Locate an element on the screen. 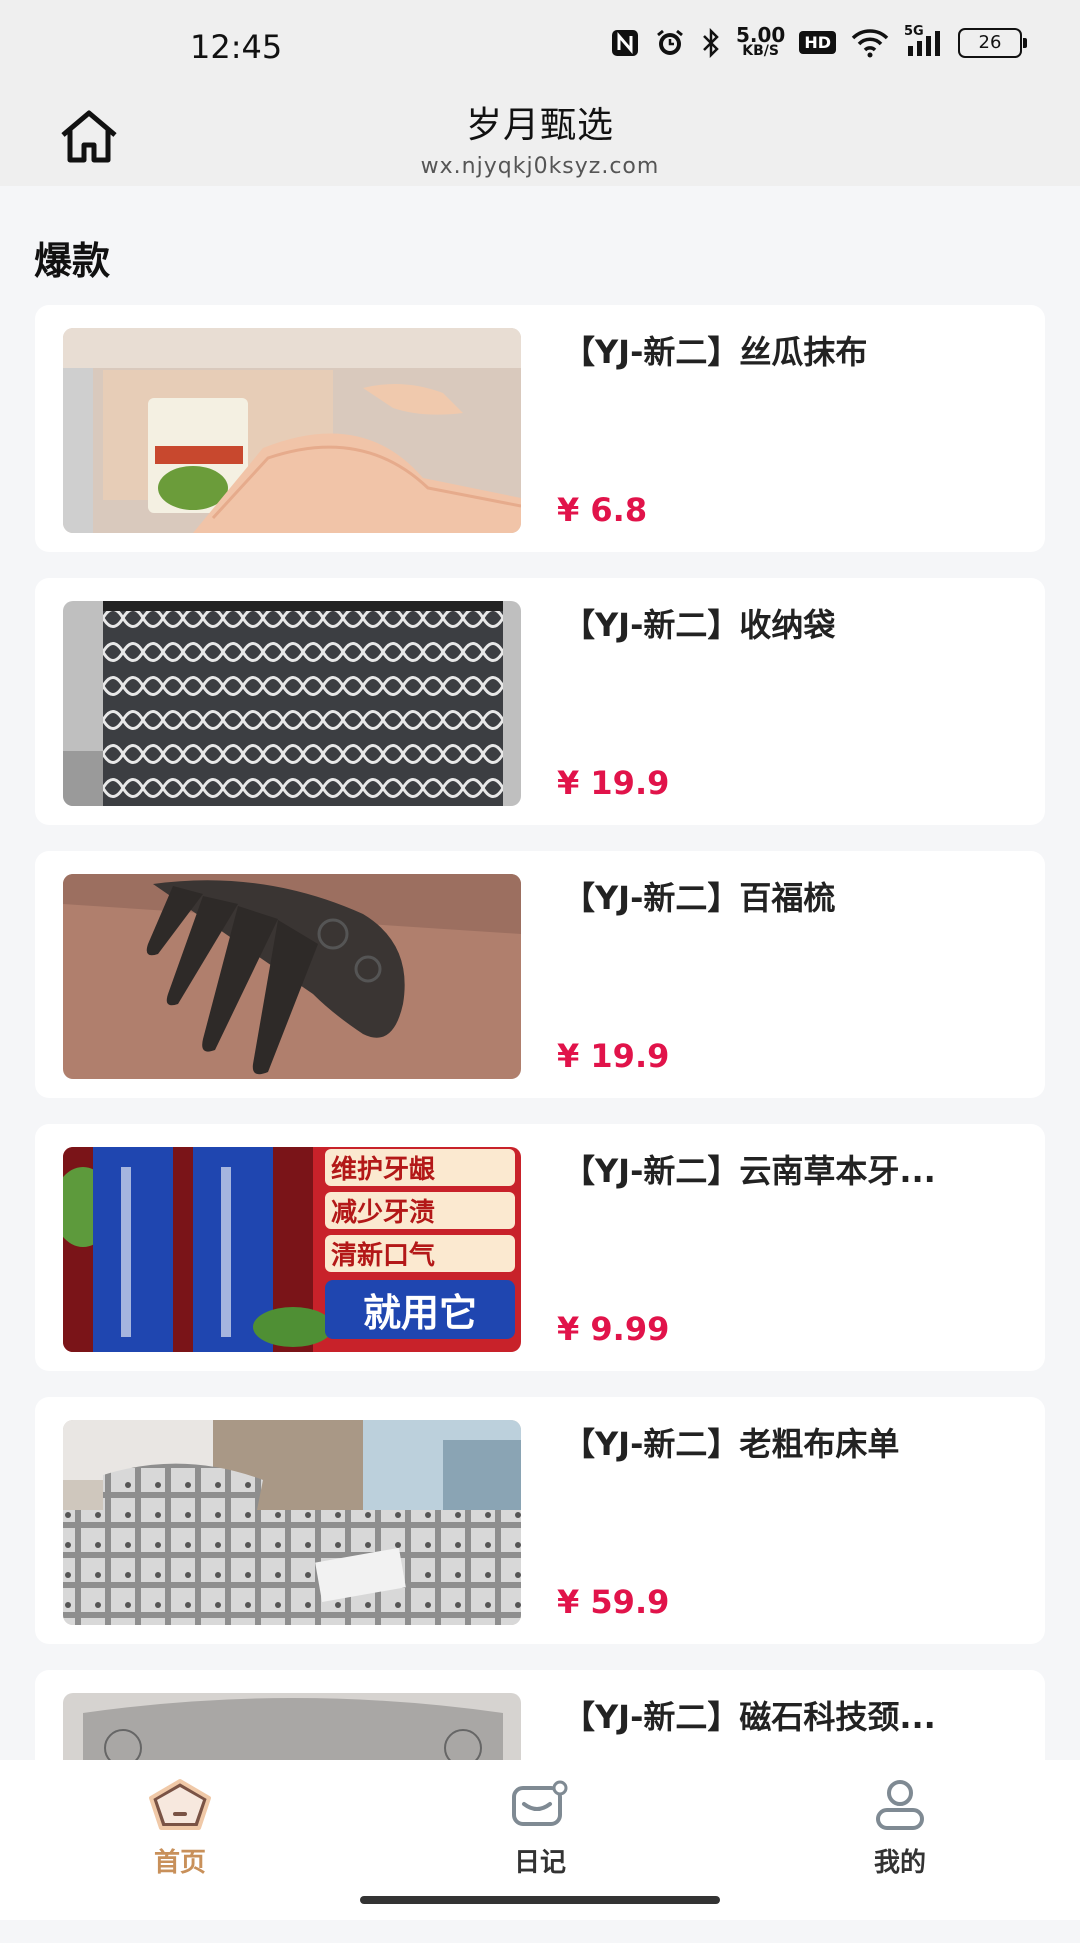  image-text-line: 减少牙渍 is located at coordinates (420, 1210).